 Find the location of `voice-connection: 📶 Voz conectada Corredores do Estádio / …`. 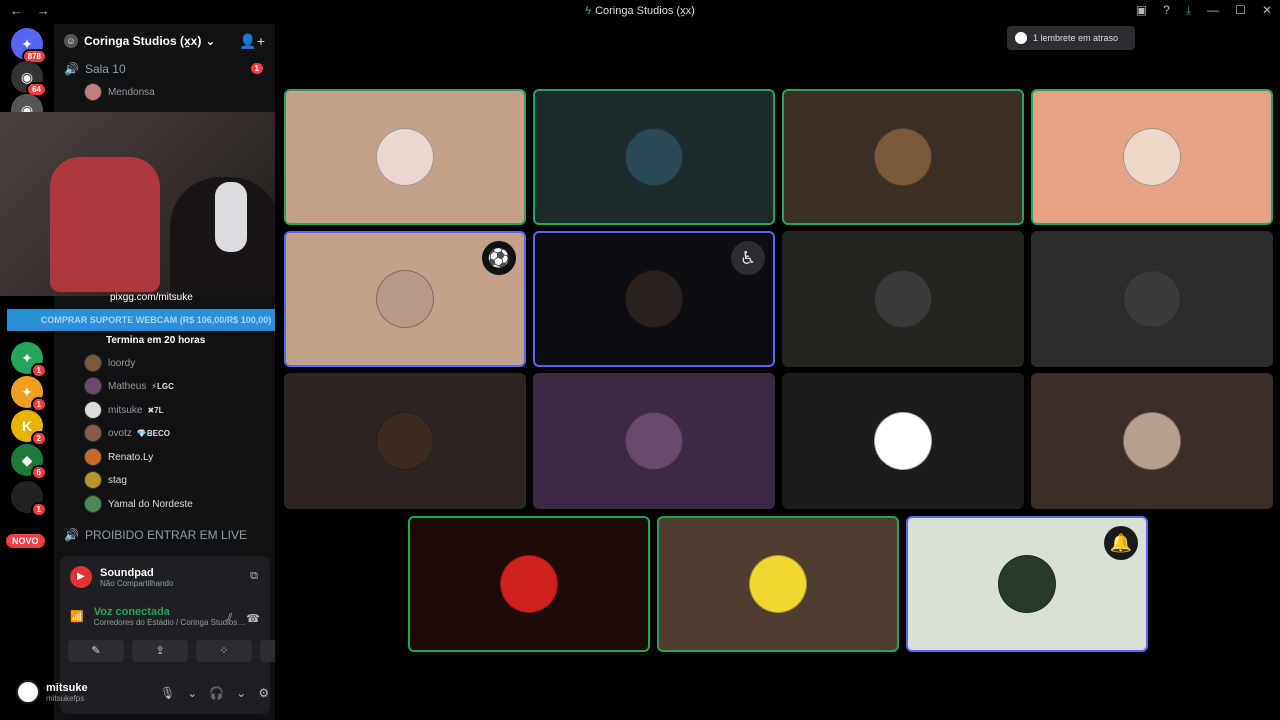

voice-connection: 📶 Voz conectada Corredores do Estádio / … is located at coordinates (157, 616).